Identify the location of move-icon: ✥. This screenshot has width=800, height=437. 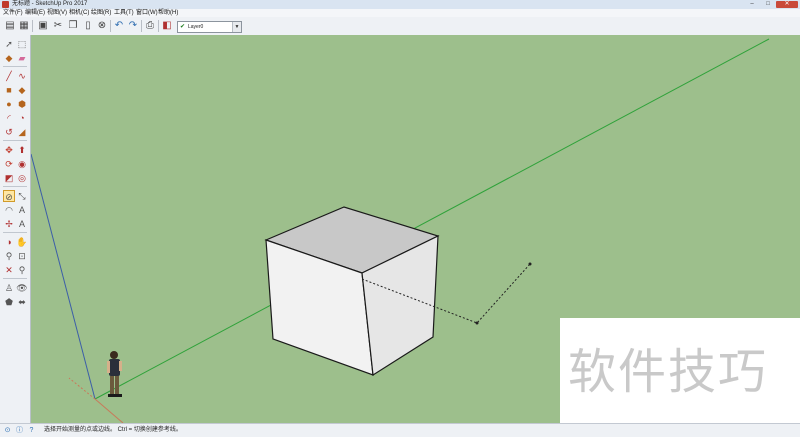
(9, 150).